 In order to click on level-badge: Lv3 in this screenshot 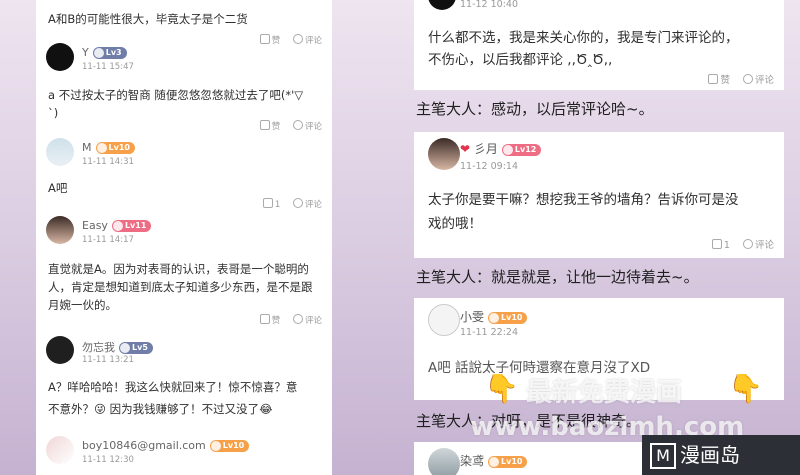, I will do `click(109, 53)`.